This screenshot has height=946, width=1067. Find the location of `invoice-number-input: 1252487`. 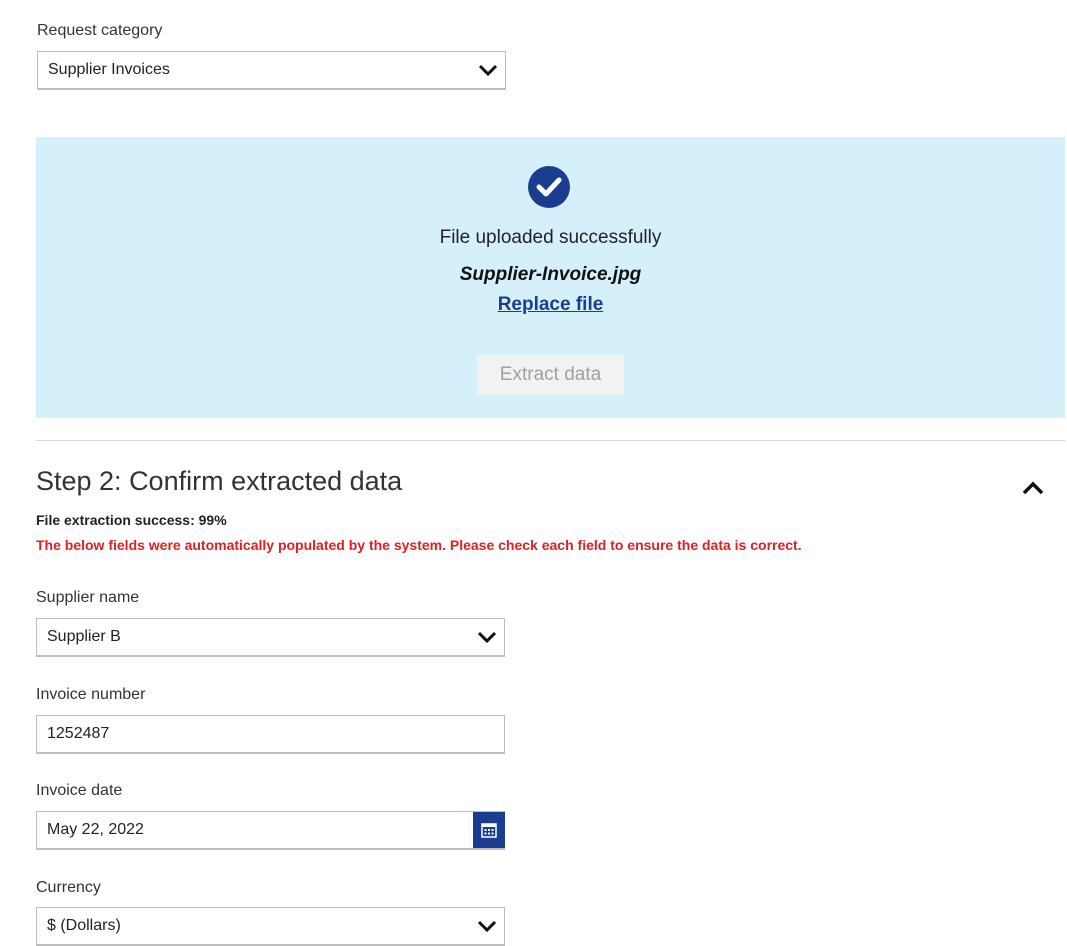

invoice-number-input: 1252487 is located at coordinates (270, 734).